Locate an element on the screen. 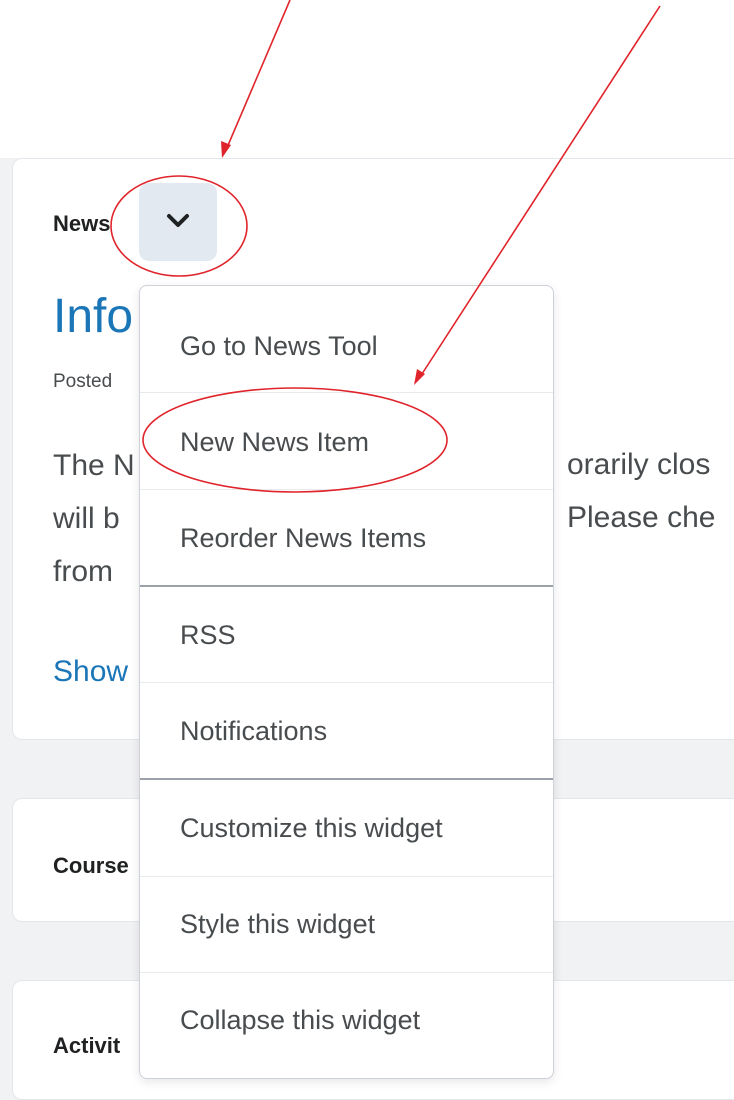 Image resolution: width=734 pixels, height=1100 pixels. news-body-right-line: orarily clos is located at coordinates (639, 464).